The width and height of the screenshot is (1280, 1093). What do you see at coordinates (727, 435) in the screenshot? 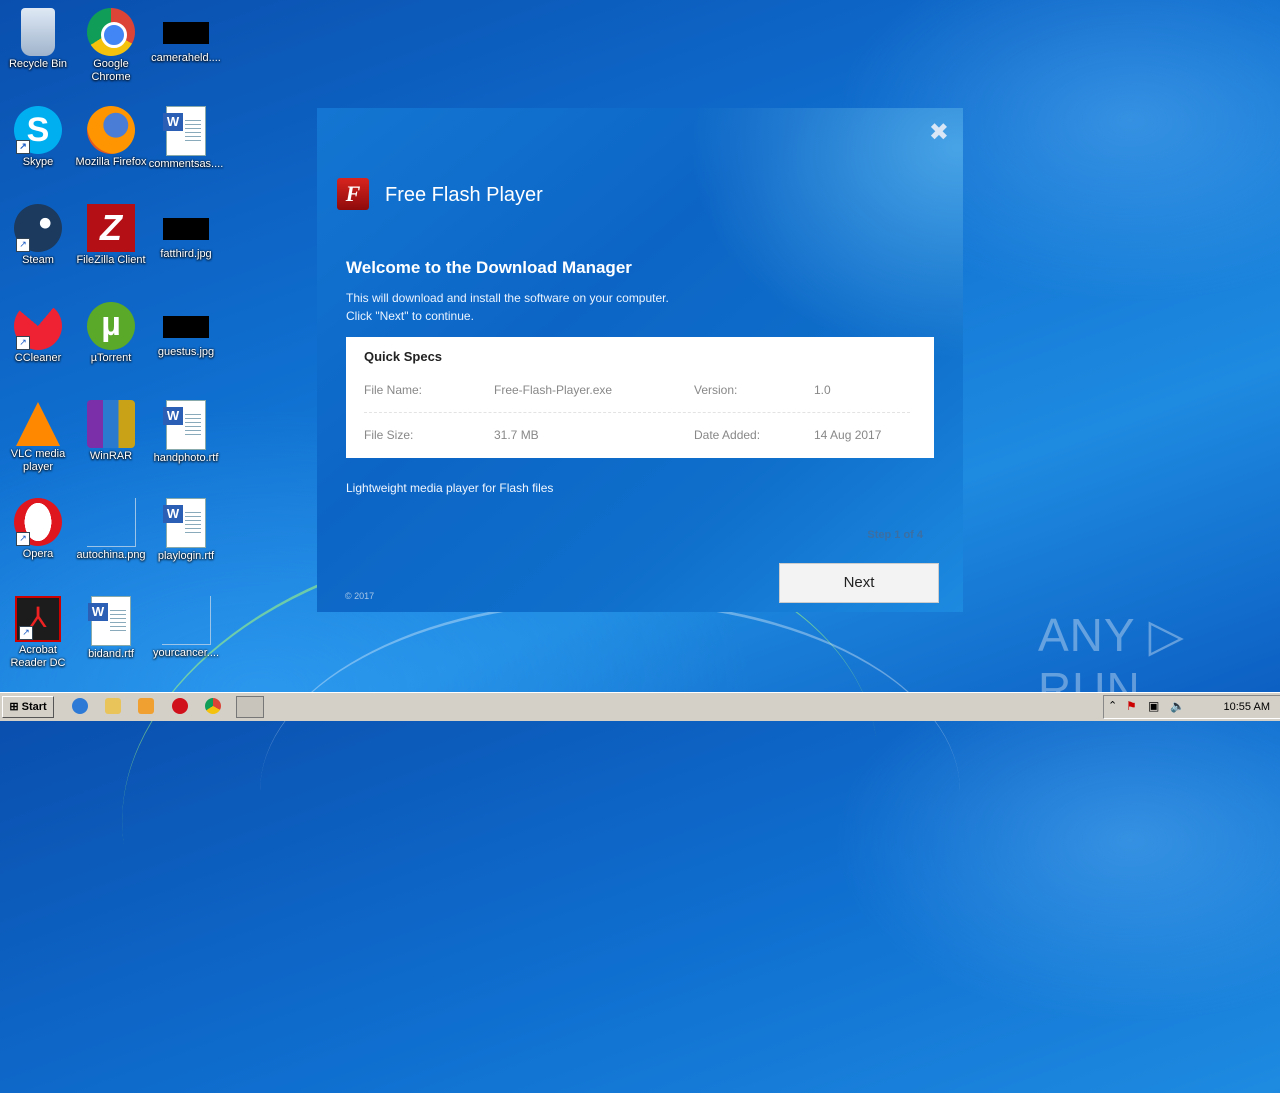
I see `date-added-label: Date Added:` at bounding box center [727, 435].